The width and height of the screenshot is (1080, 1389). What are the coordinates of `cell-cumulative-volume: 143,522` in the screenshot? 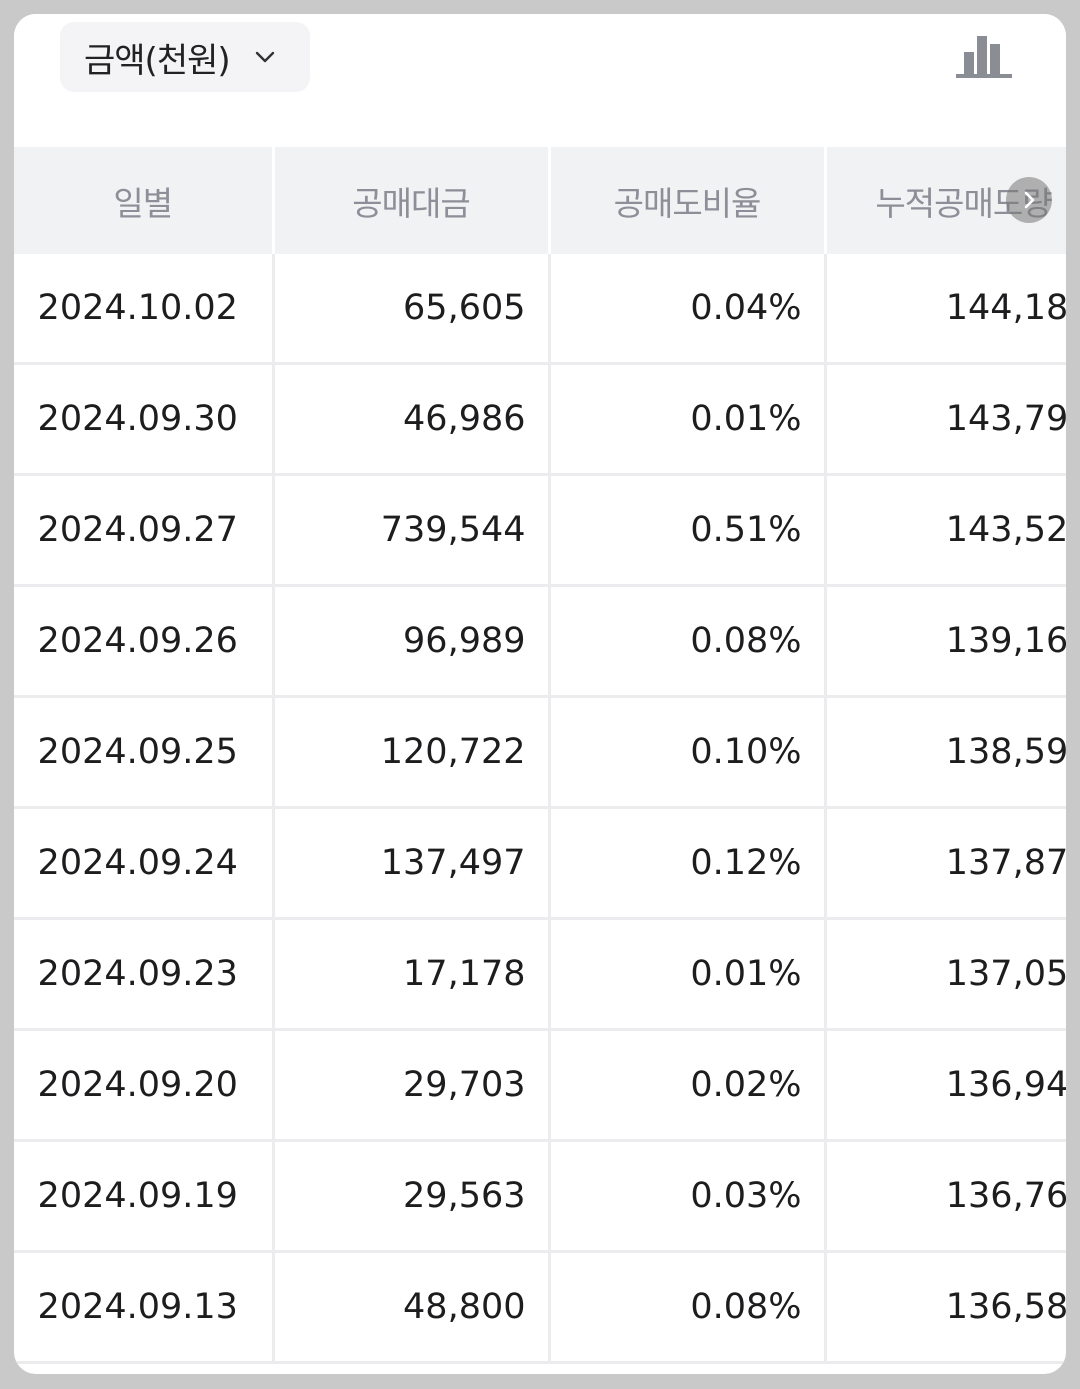 It's located at (945, 530).